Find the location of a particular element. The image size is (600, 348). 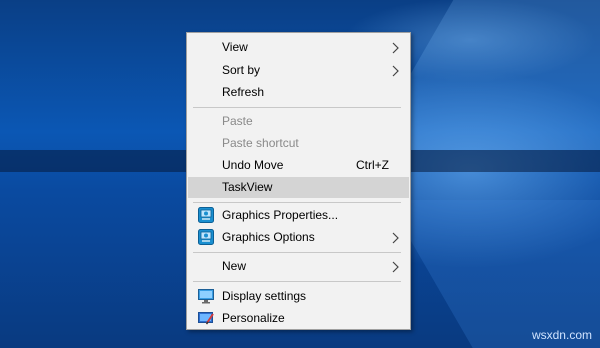

menu-item-label: View is located at coordinates (235, 47).